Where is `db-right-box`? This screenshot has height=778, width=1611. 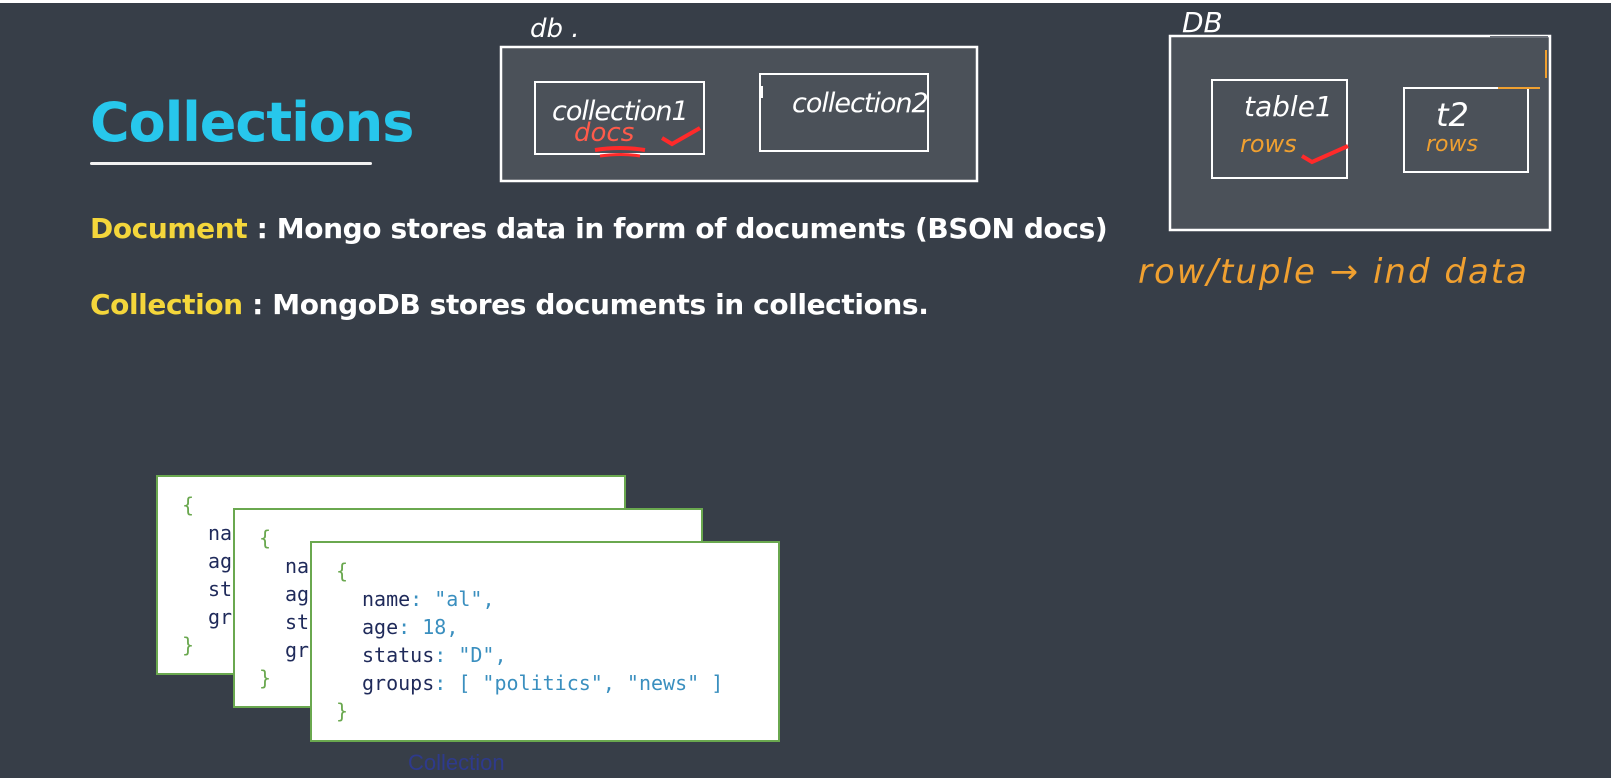 db-right-box is located at coordinates (1360, 133).